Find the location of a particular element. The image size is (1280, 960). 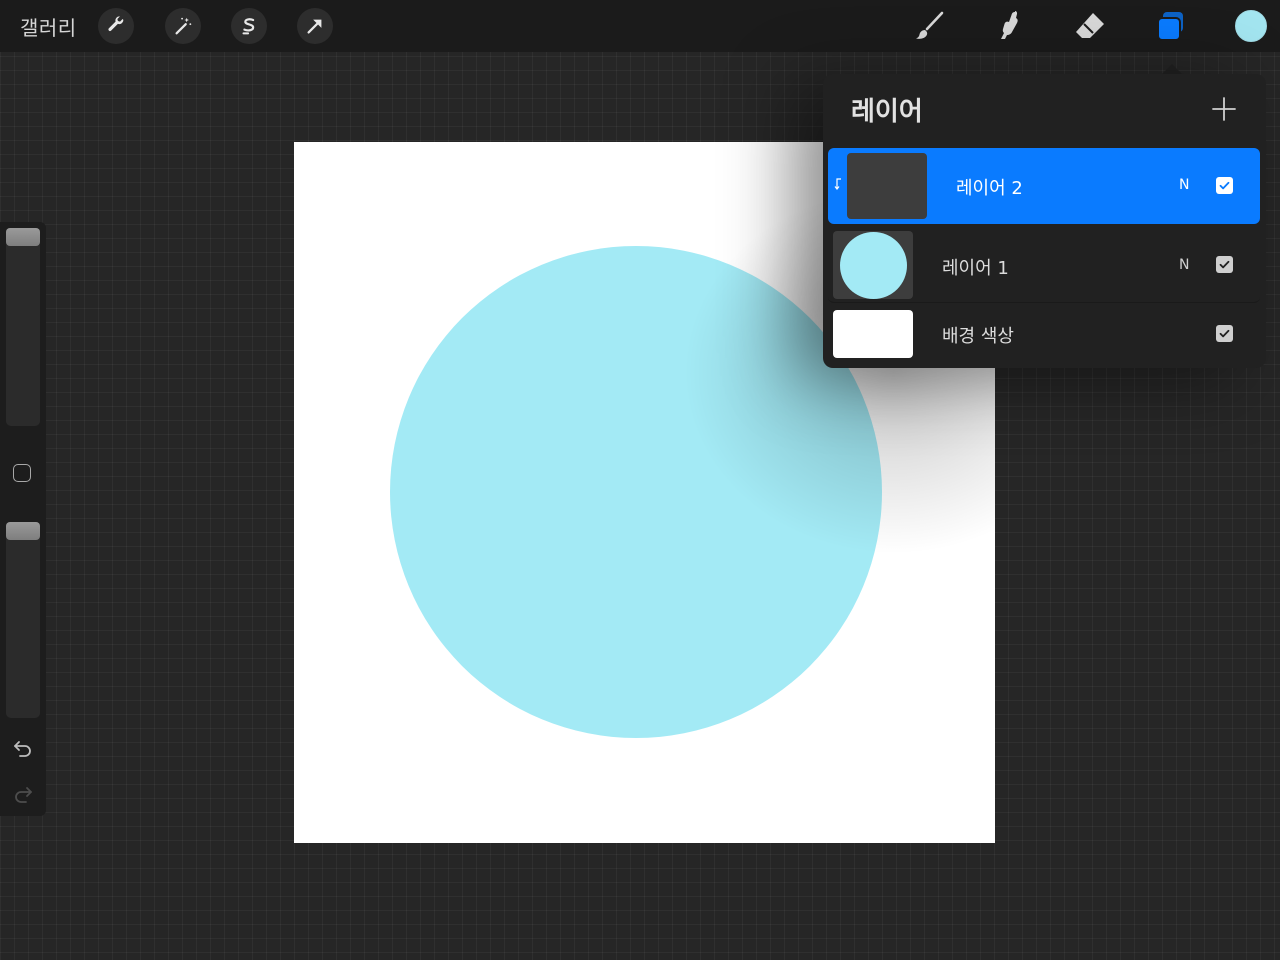

eraser-icon is located at coordinates (1090, 25).